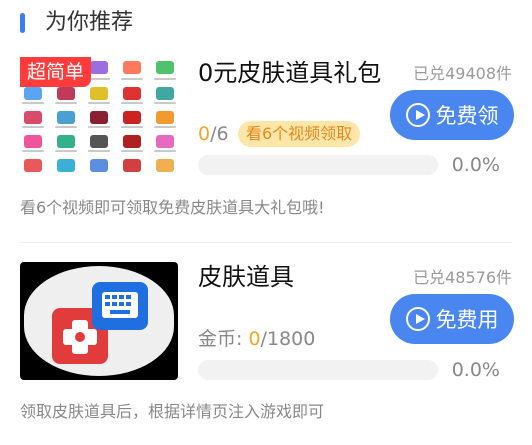 This screenshot has width=532, height=445. Describe the element at coordinates (222, 134) in the screenshot. I see `item1-progress-total: 6` at that location.